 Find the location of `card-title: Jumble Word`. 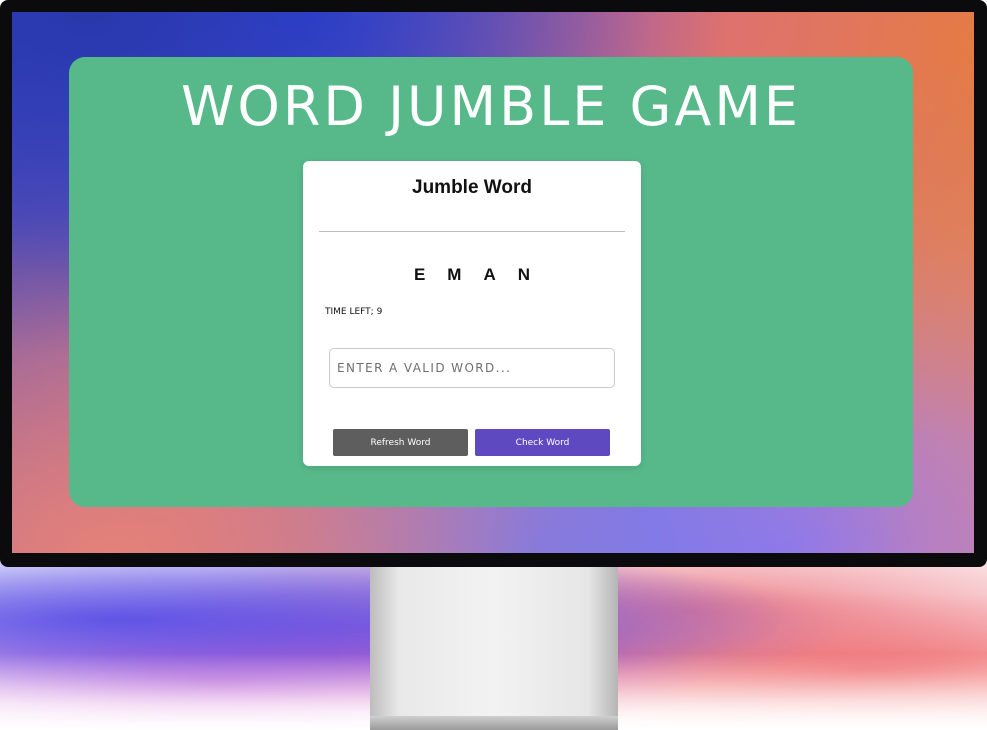

card-title: Jumble Word is located at coordinates (472, 187).